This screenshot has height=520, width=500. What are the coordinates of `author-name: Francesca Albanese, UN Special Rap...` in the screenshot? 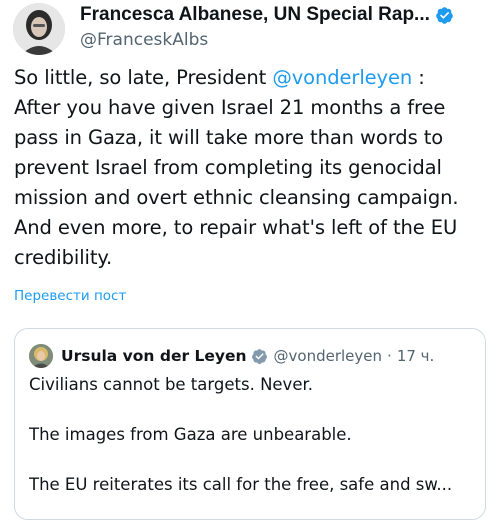 It's located at (255, 15).